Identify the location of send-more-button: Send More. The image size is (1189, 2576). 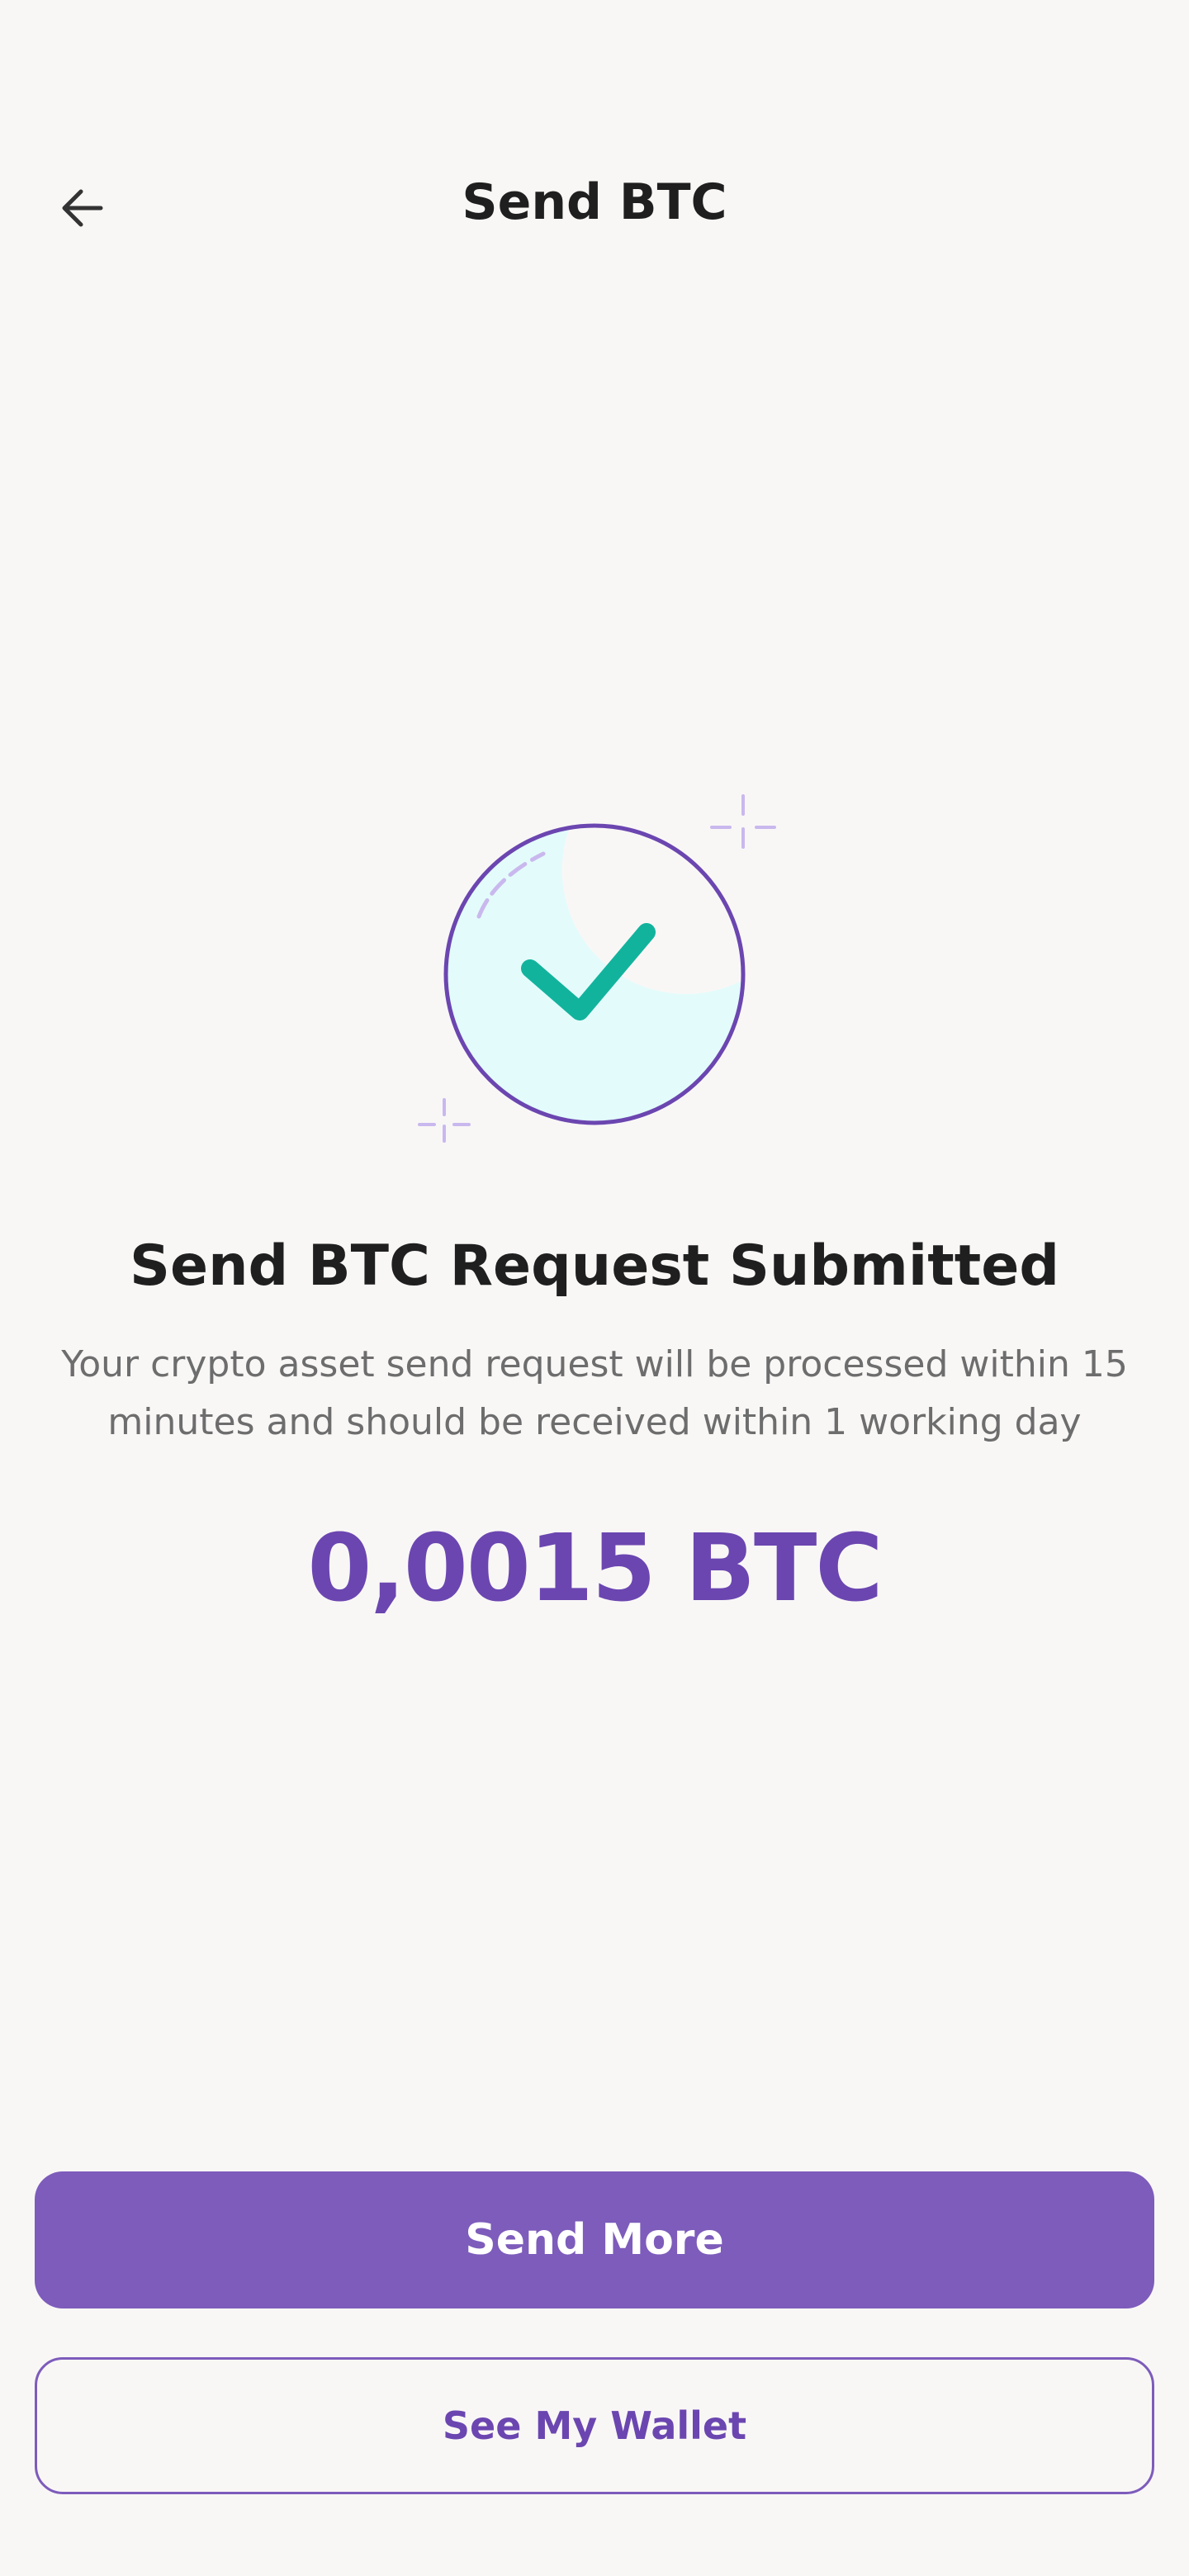
(594, 2239).